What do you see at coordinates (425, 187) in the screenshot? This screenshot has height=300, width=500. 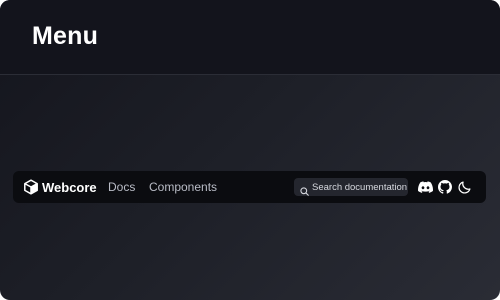 I see `discord-icon` at bounding box center [425, 187].